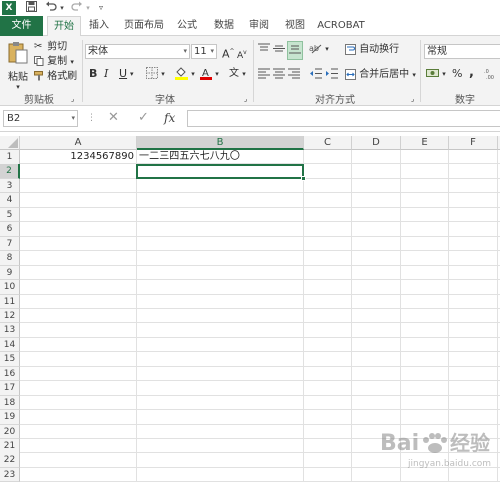  I want to click on row-header-11: 11, so click(10, 301).